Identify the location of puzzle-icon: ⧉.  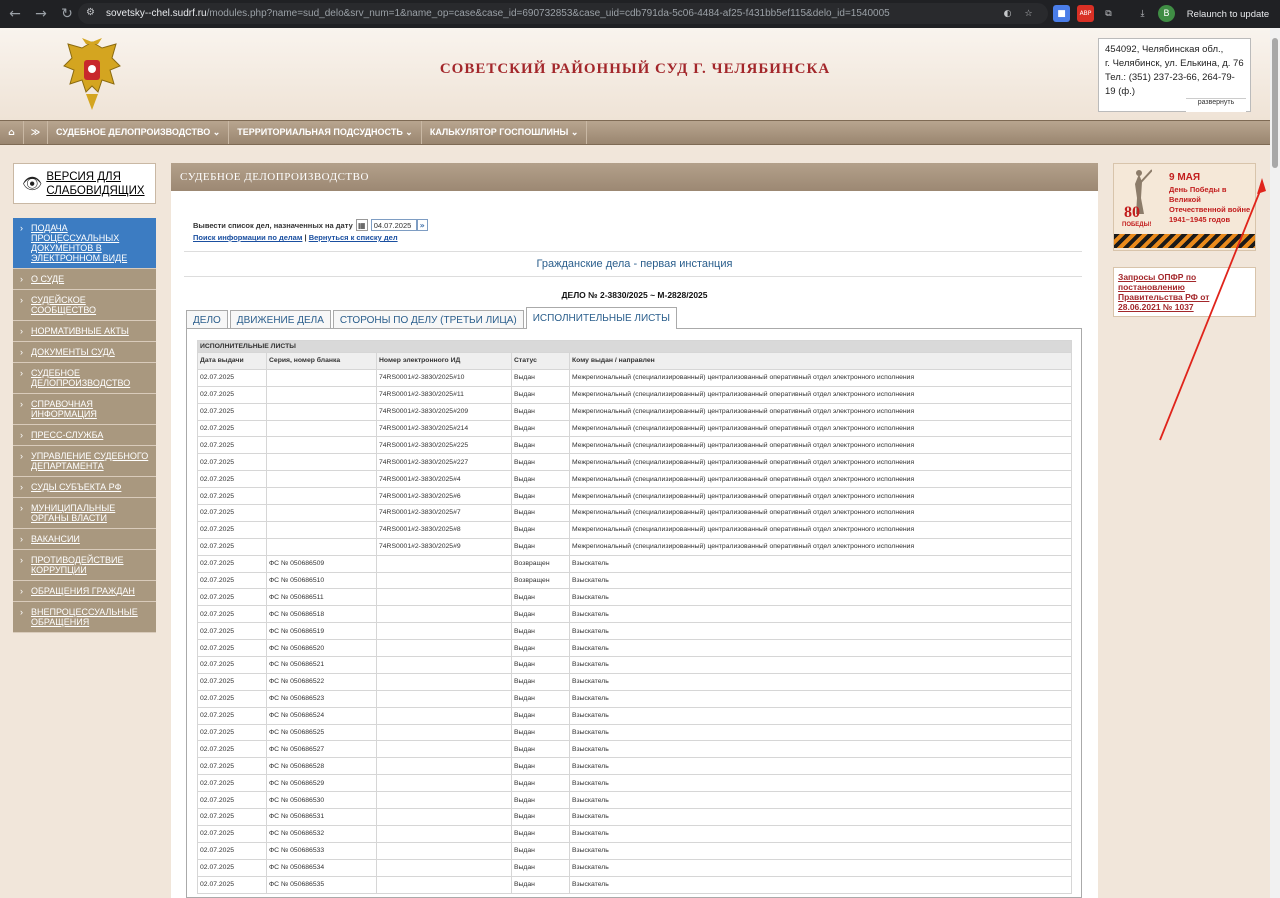
(1108, 13).